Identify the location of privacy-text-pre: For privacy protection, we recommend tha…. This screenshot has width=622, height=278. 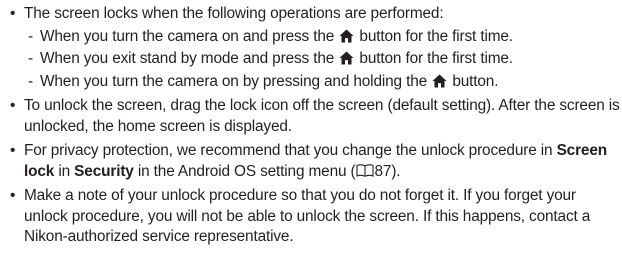
(288, 150).